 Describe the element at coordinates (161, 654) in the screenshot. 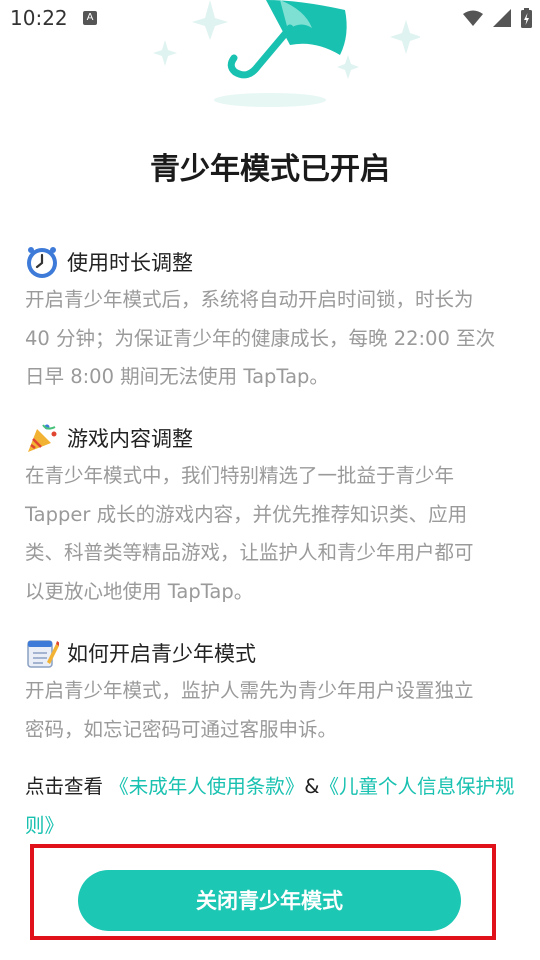

I see `section-title: 如何开启青少年模式` at that location.